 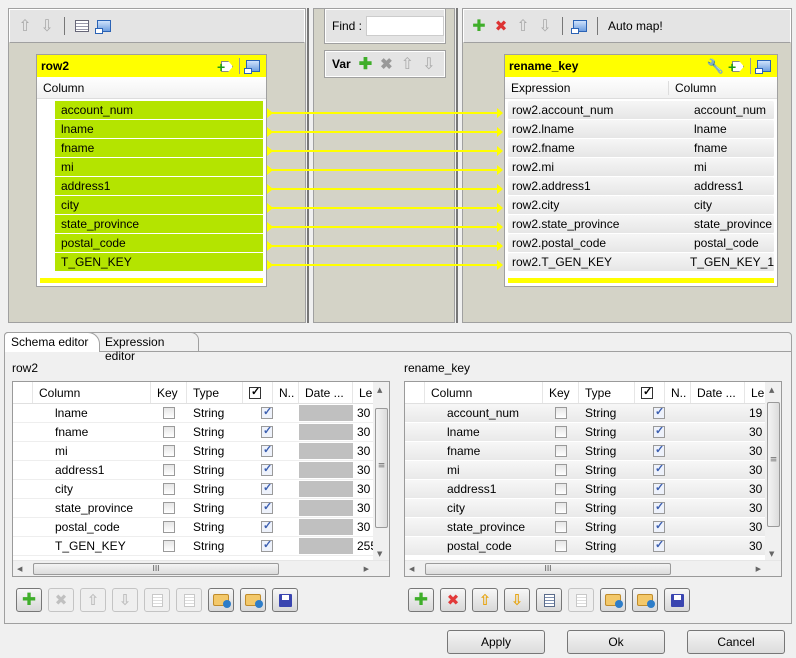 What do you see at coordinates (309, 165) in the screenshot?
I see `splitter-left` at bounding box center [309, 165].